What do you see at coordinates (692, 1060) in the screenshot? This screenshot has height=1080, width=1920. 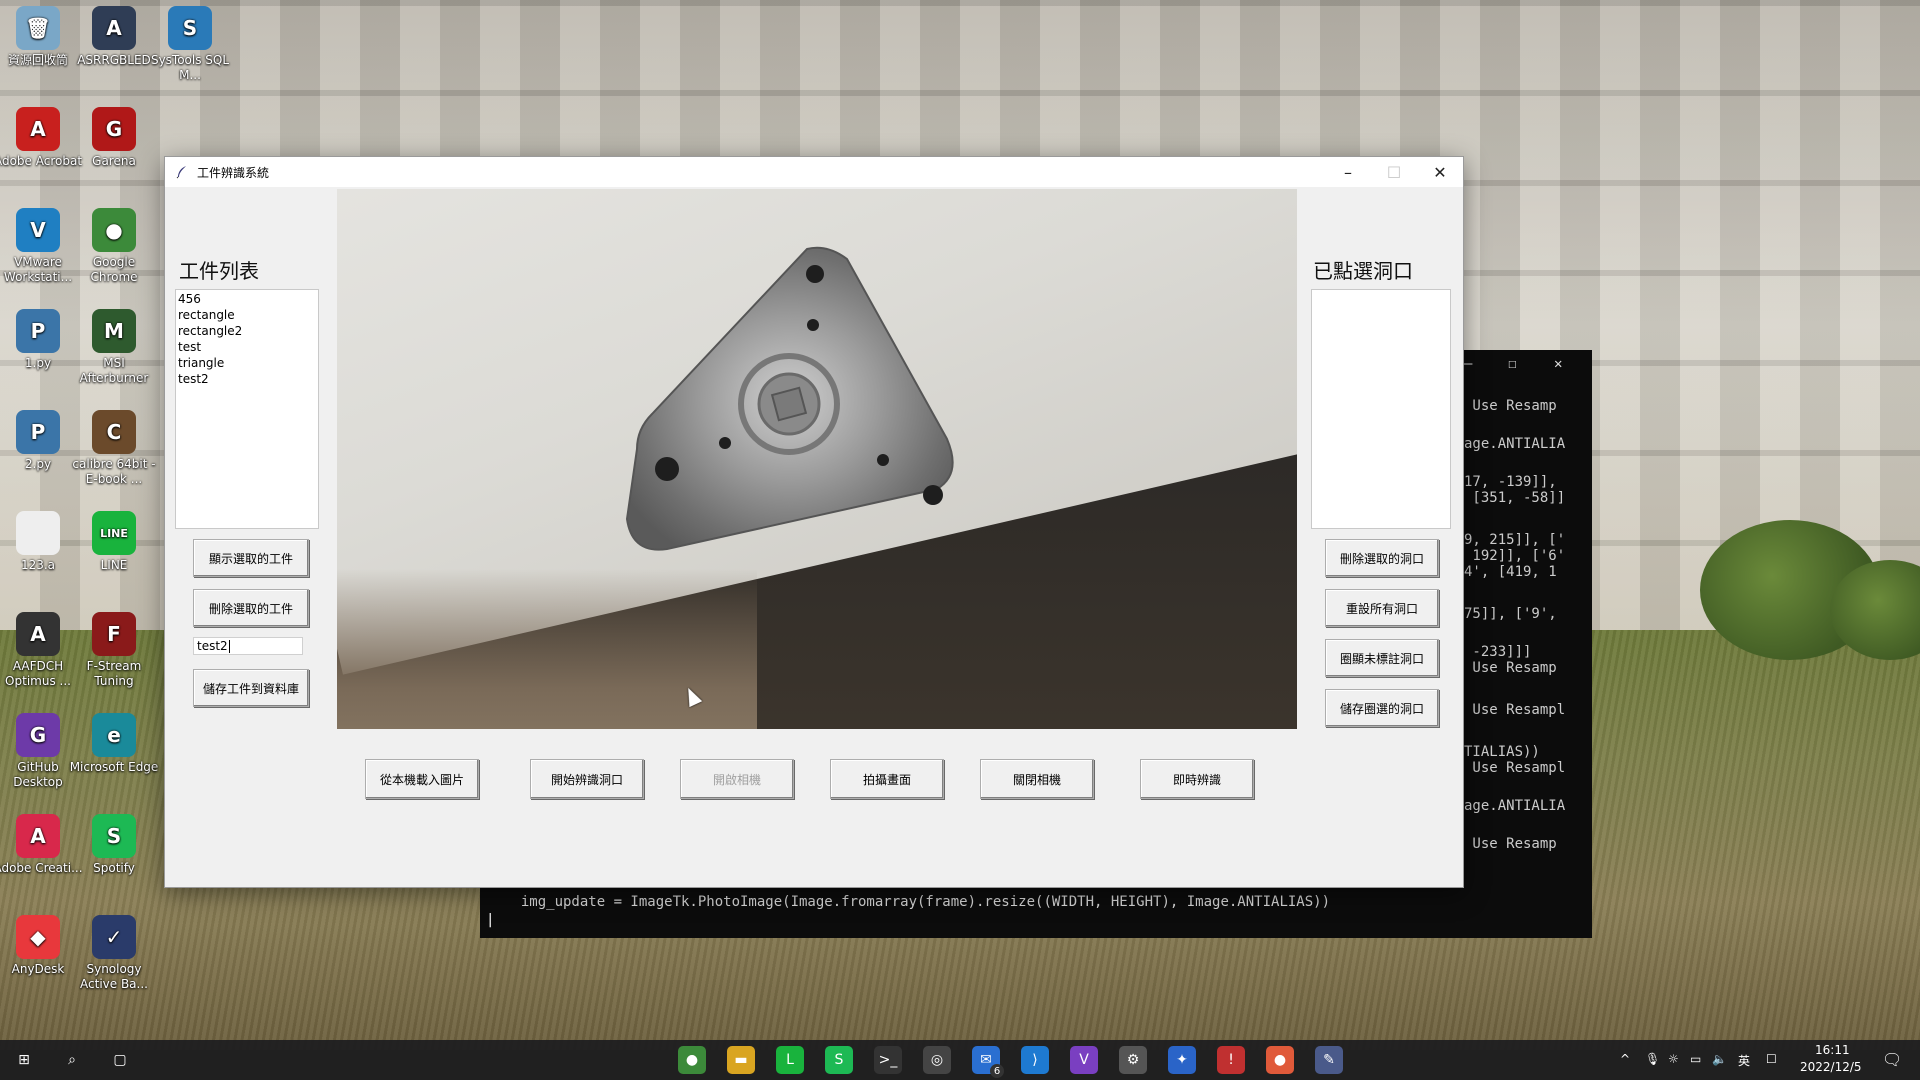 I see `chrome-icon: ●` at bounding box center [692, 1060].